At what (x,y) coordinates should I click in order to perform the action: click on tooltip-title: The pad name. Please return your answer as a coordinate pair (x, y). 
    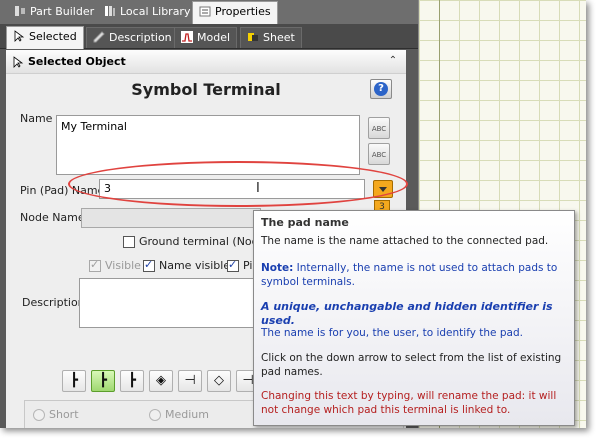
    Looking at the image, I should click on (305, 222).